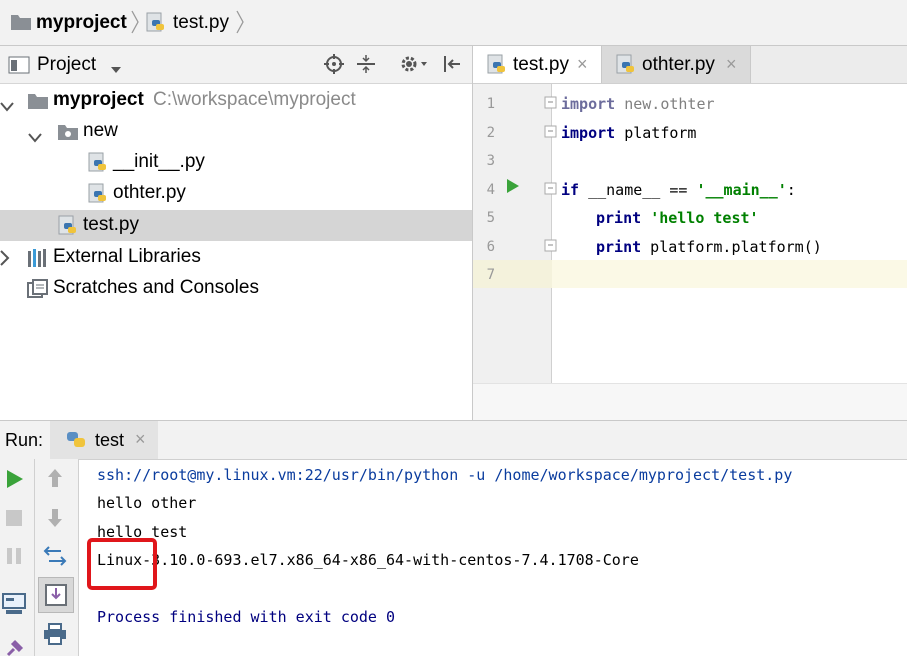 Image resolution: width=907 pixels, height=662 pixels. What do you see at coordinates (236, 65) in the screenshot?
I see `project-tool-window-header: Project` at bounding box center [236, 65].